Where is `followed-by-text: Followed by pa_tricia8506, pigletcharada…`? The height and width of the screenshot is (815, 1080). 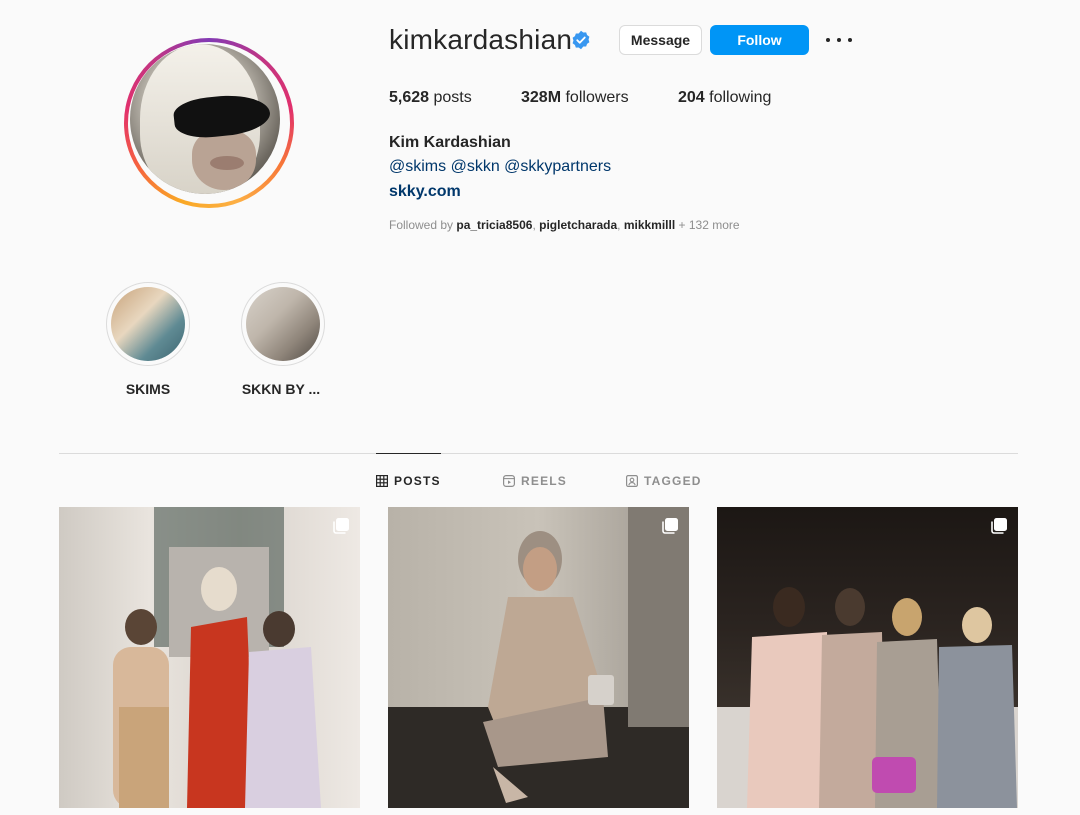
followed-by-text: Followed by pa_tricia8506, pigletcharada… is located at coordinates (564, 225).